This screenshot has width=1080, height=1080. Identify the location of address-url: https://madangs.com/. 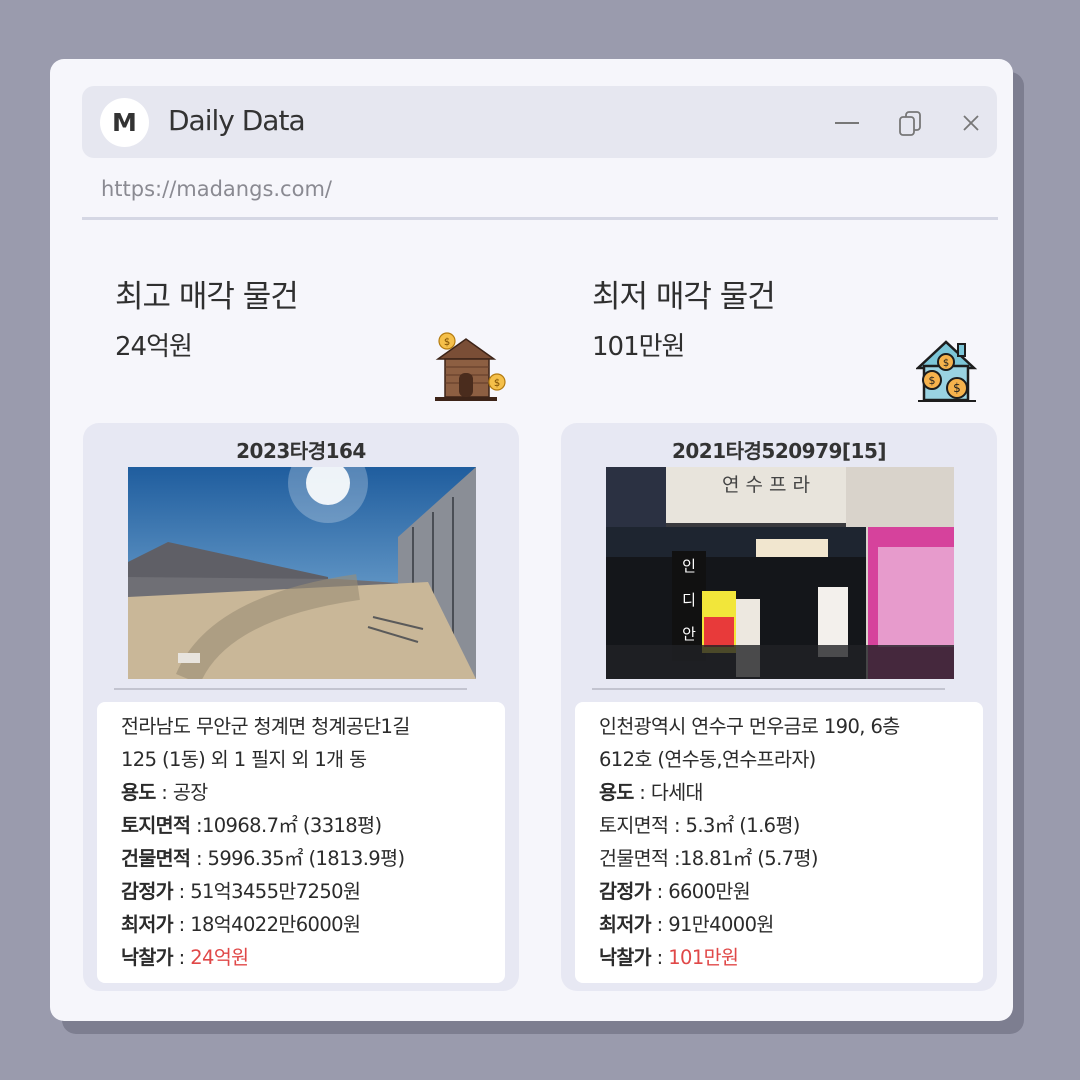
(216, 189).